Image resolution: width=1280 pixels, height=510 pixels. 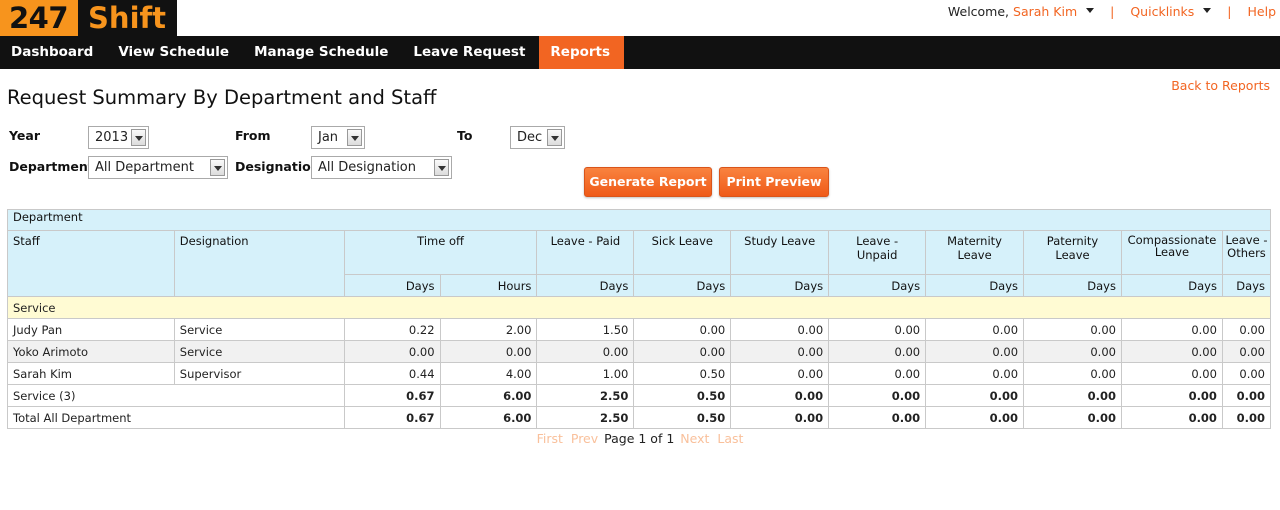 I want to click on generate-report-button: Generate Report, so click(x=648, y=182).